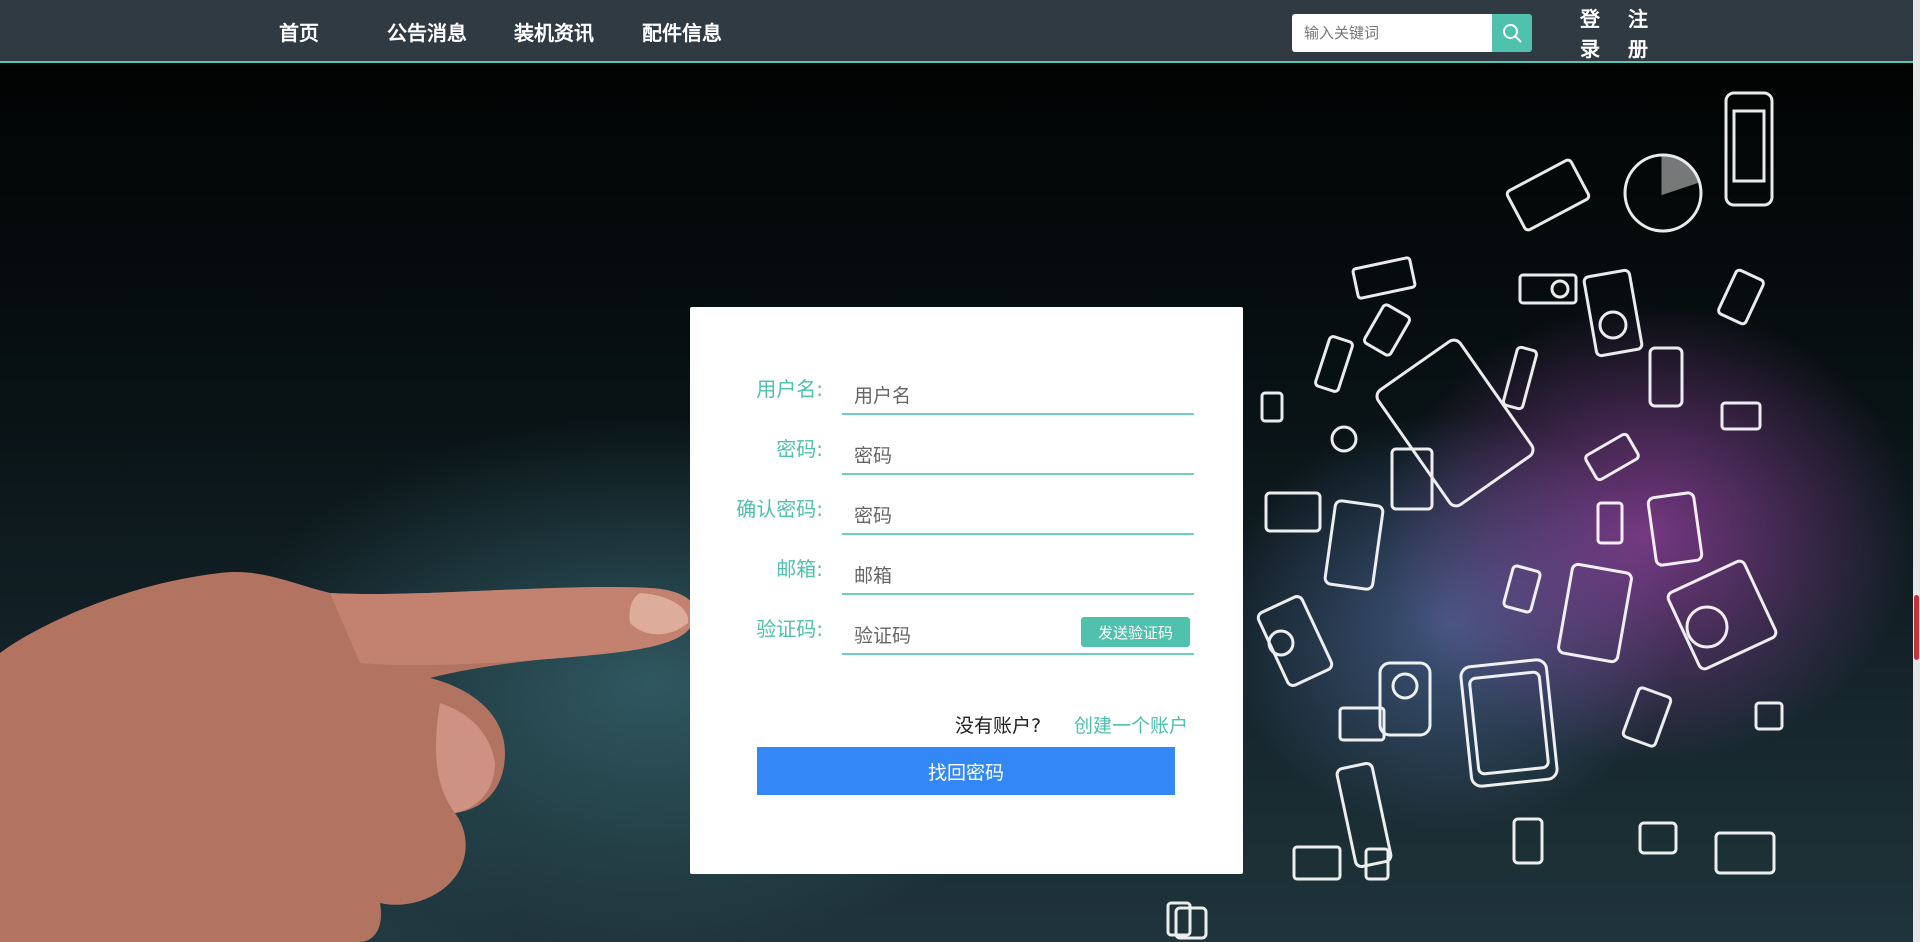  What do you see at coordinates (1018, 457) in the screenshot?
I see `password-input` at bounding box center [1018, 457].